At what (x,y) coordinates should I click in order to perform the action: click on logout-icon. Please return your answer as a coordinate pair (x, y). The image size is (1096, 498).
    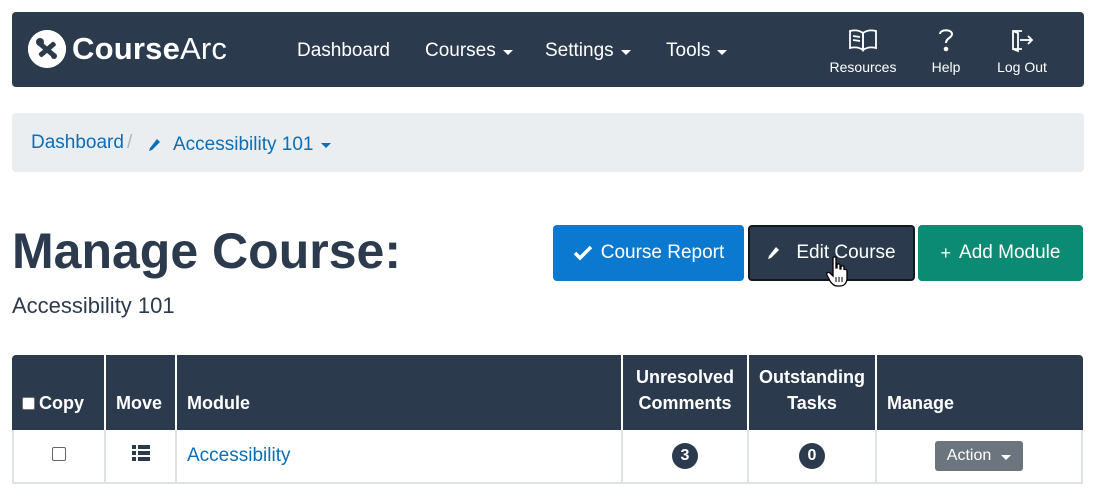
    Looking at the image, I should click on (1022, 40).